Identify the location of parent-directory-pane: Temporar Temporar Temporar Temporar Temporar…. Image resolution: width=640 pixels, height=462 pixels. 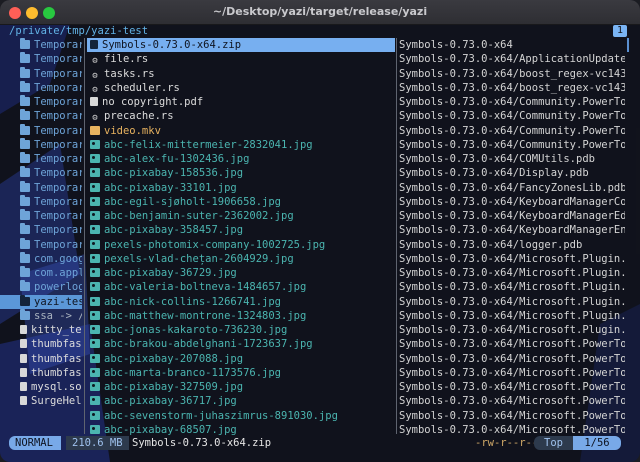
(41, 223).